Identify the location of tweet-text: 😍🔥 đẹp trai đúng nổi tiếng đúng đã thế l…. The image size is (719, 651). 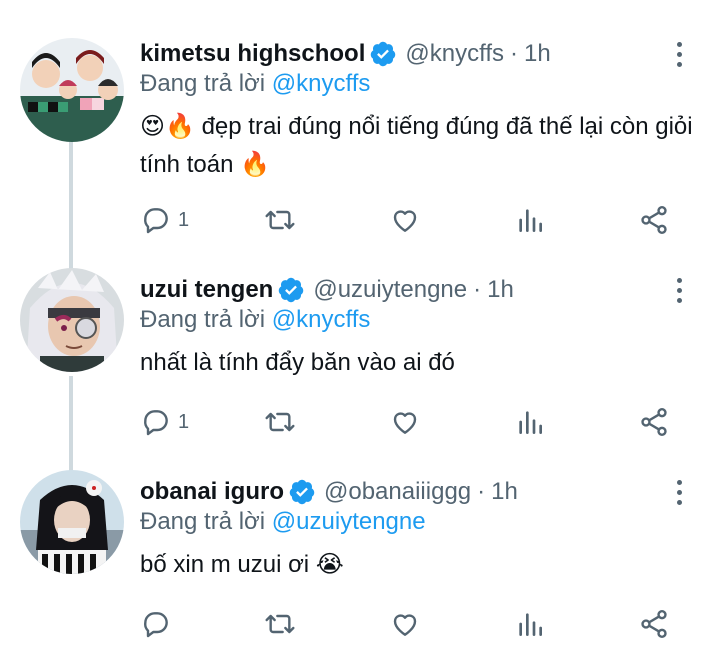
(416, 145).